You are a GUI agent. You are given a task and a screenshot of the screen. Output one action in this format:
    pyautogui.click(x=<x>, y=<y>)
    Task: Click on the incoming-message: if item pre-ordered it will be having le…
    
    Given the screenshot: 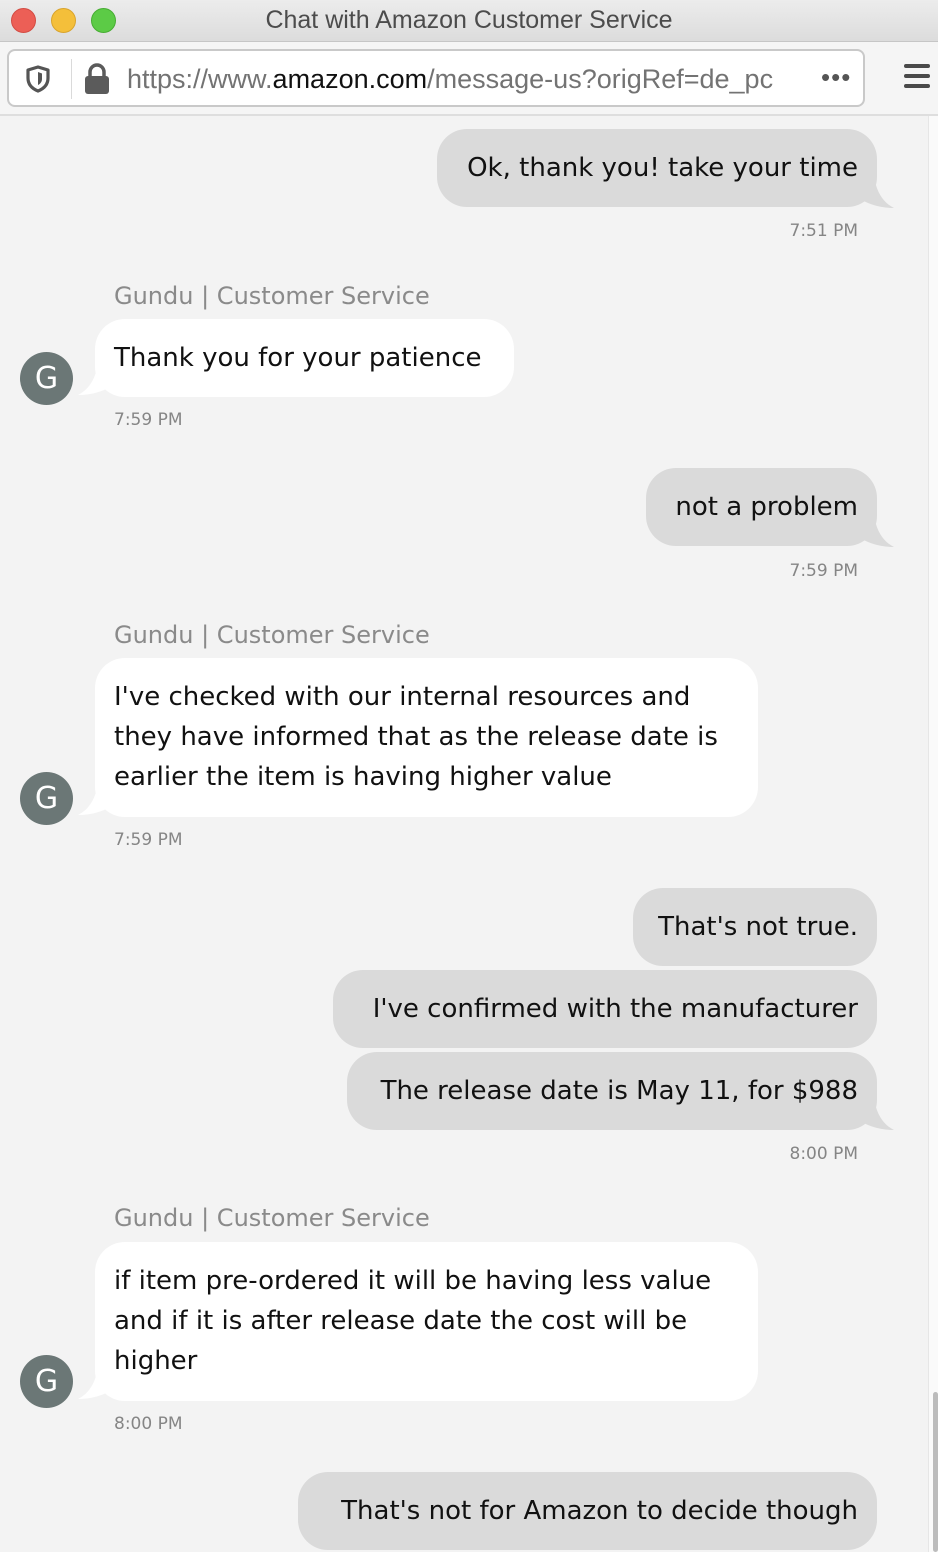 What is the action you would take?
    pyautogui.click(x=426, y=1321)
    